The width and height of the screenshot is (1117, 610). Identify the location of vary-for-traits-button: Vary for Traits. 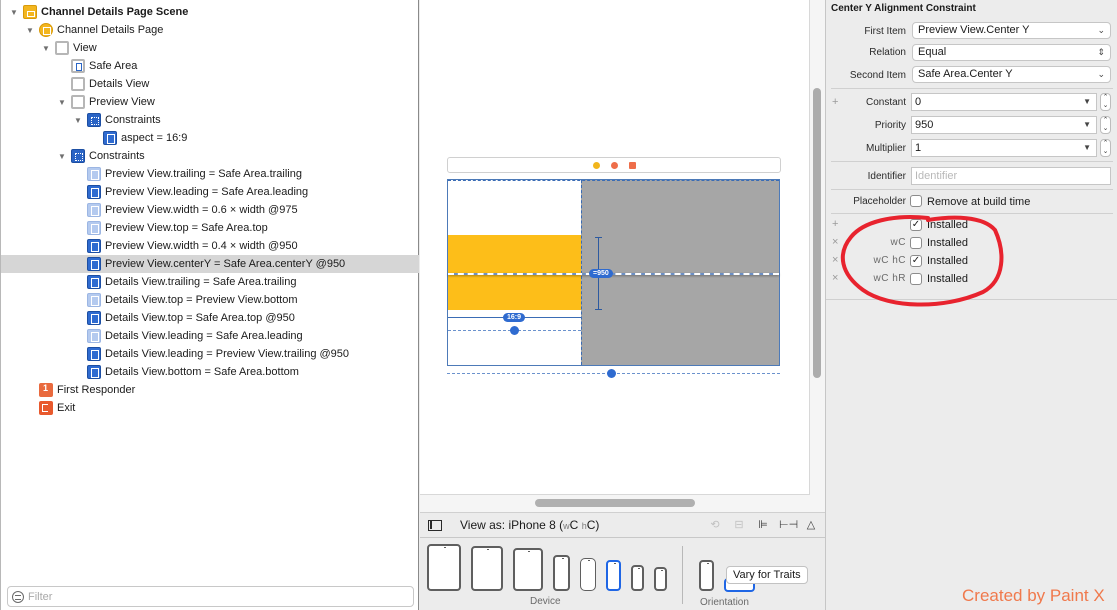
(767, 575).